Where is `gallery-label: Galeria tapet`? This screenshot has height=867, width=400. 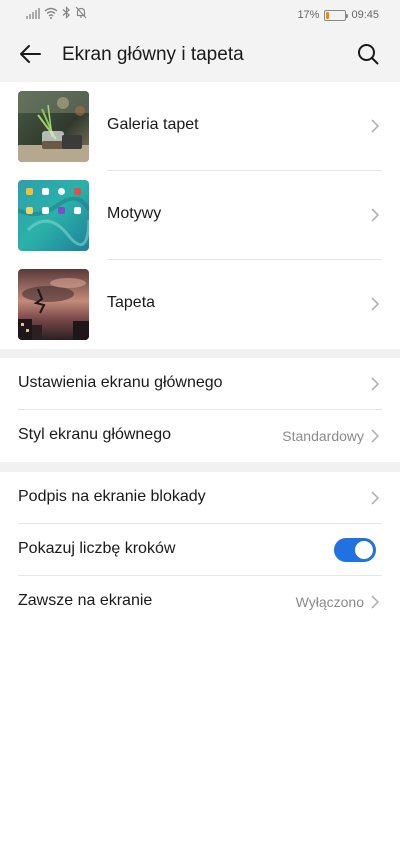
gallery-label: Galeria tapet is located at coordinates (153, 124).